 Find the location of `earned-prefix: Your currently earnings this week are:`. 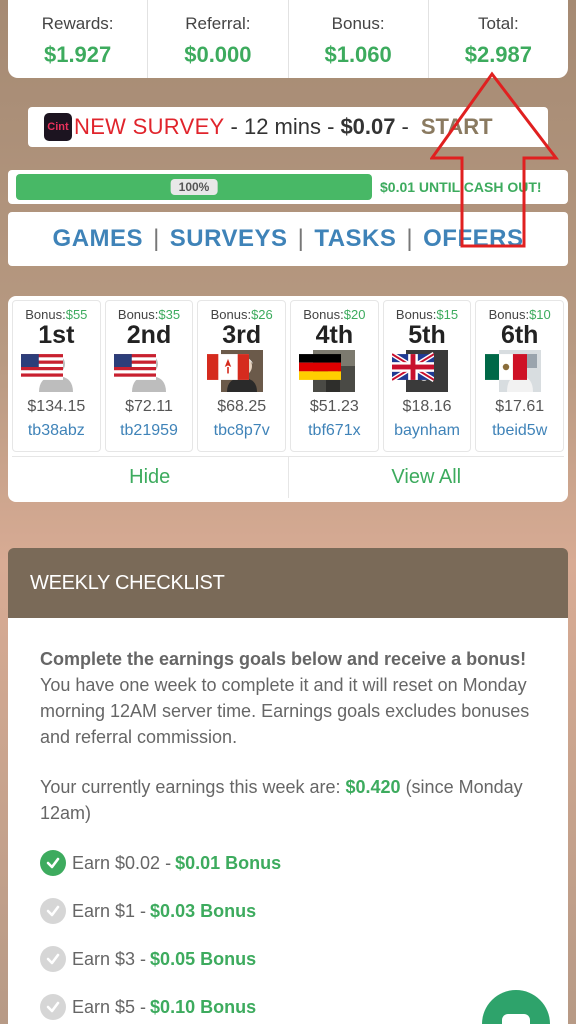

earned-prefix: Your currently earnings this week are: is located at coordinates (193, 787).